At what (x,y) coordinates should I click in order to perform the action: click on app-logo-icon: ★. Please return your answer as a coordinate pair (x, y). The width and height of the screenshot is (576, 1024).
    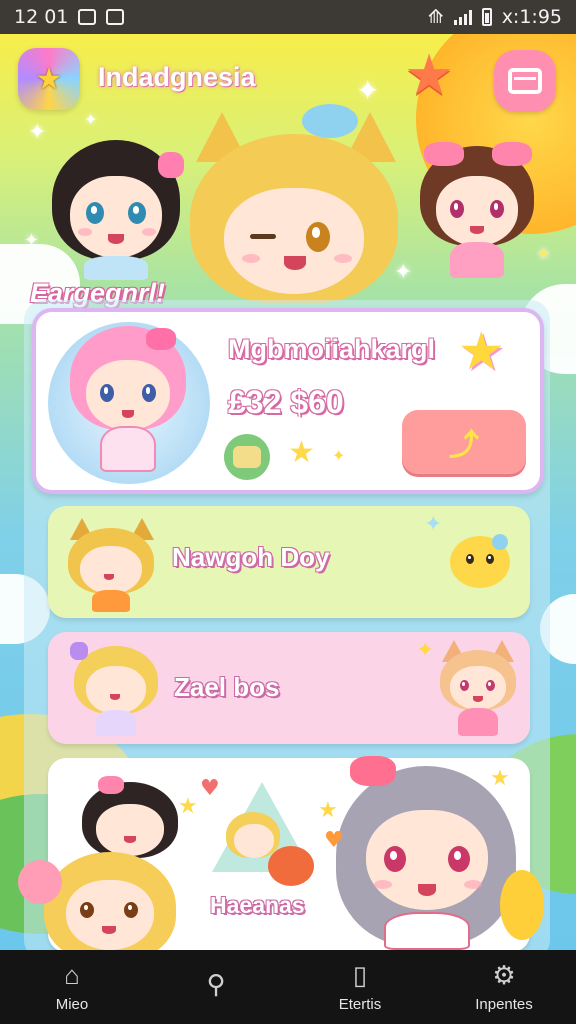
    Looking at the image, I should click on (49, 79).